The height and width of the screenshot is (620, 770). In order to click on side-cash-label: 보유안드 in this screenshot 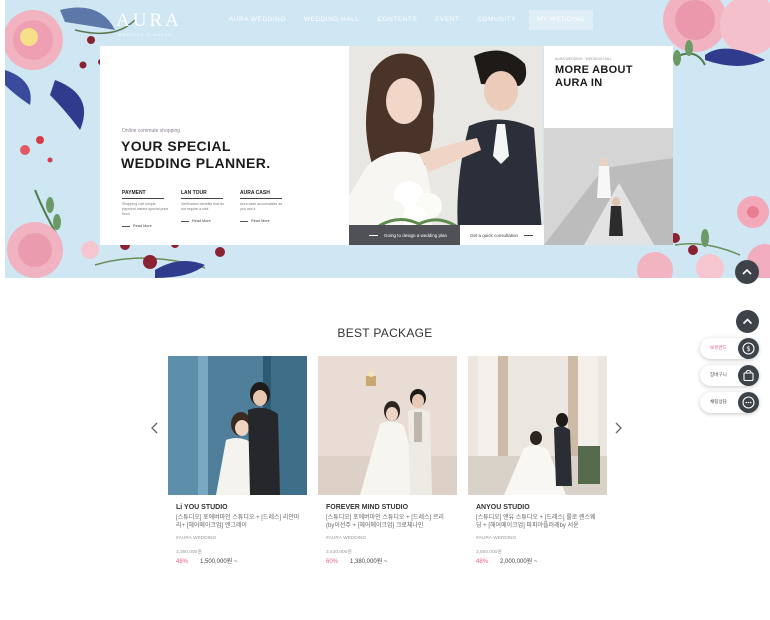, I will do `click(718, 347)`.